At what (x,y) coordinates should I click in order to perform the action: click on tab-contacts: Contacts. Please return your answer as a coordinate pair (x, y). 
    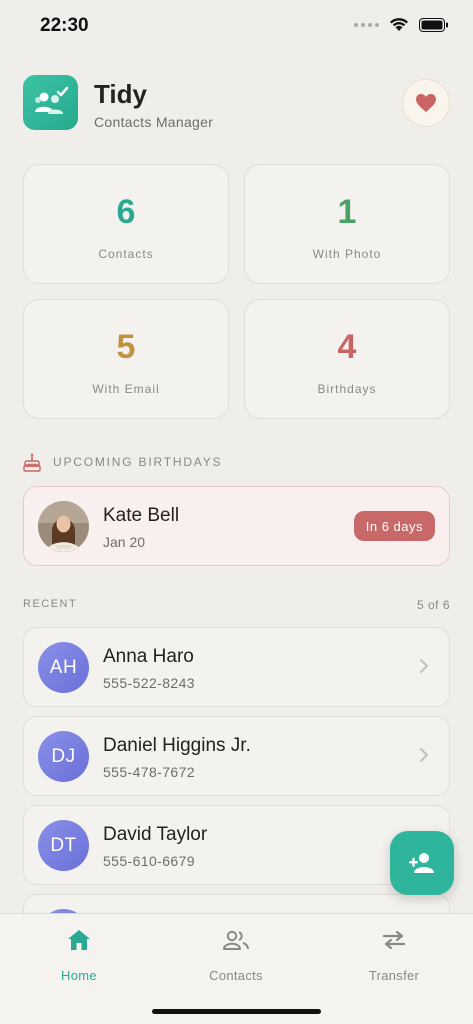
    Looking at the image, I should click on (236, 954).